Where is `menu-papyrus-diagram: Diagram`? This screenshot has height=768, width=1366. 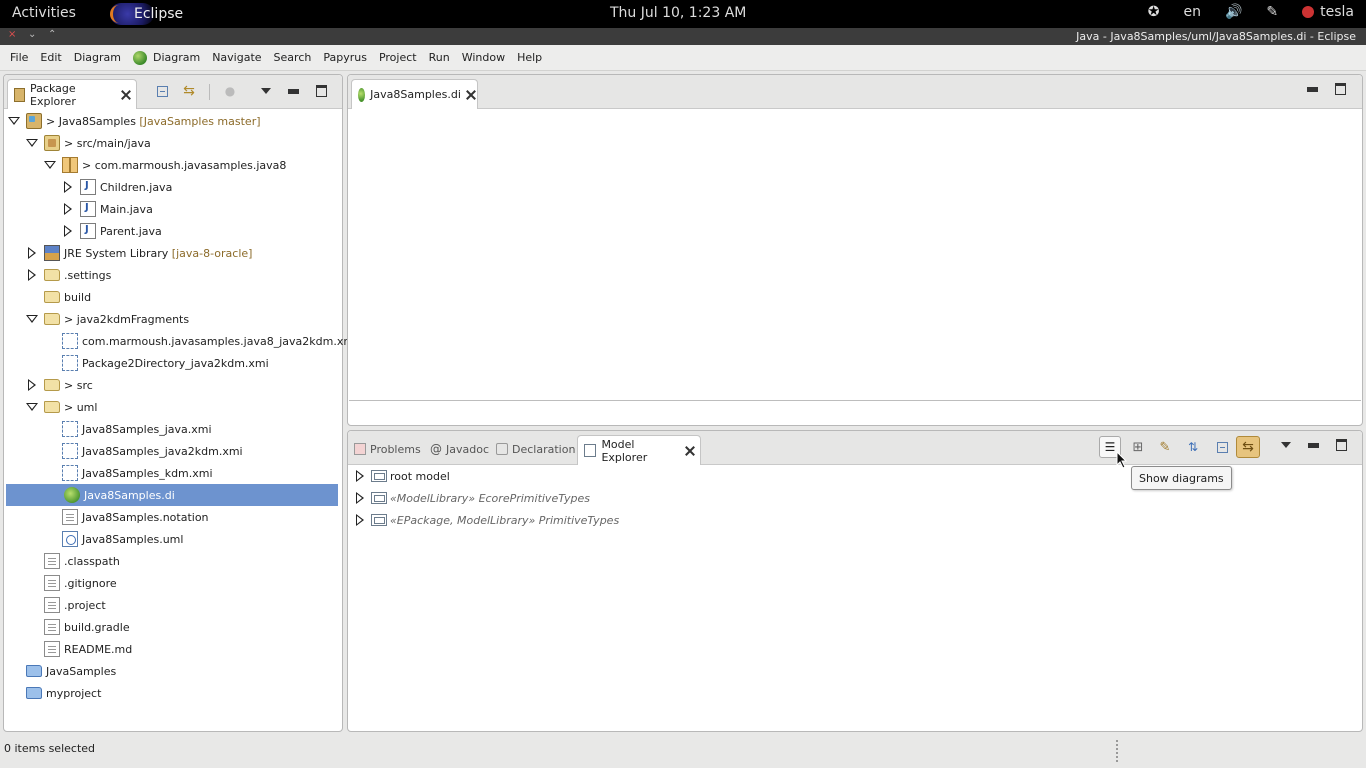 menu-papyrus-diagram: Diagram is located at coordinates (166, 57).